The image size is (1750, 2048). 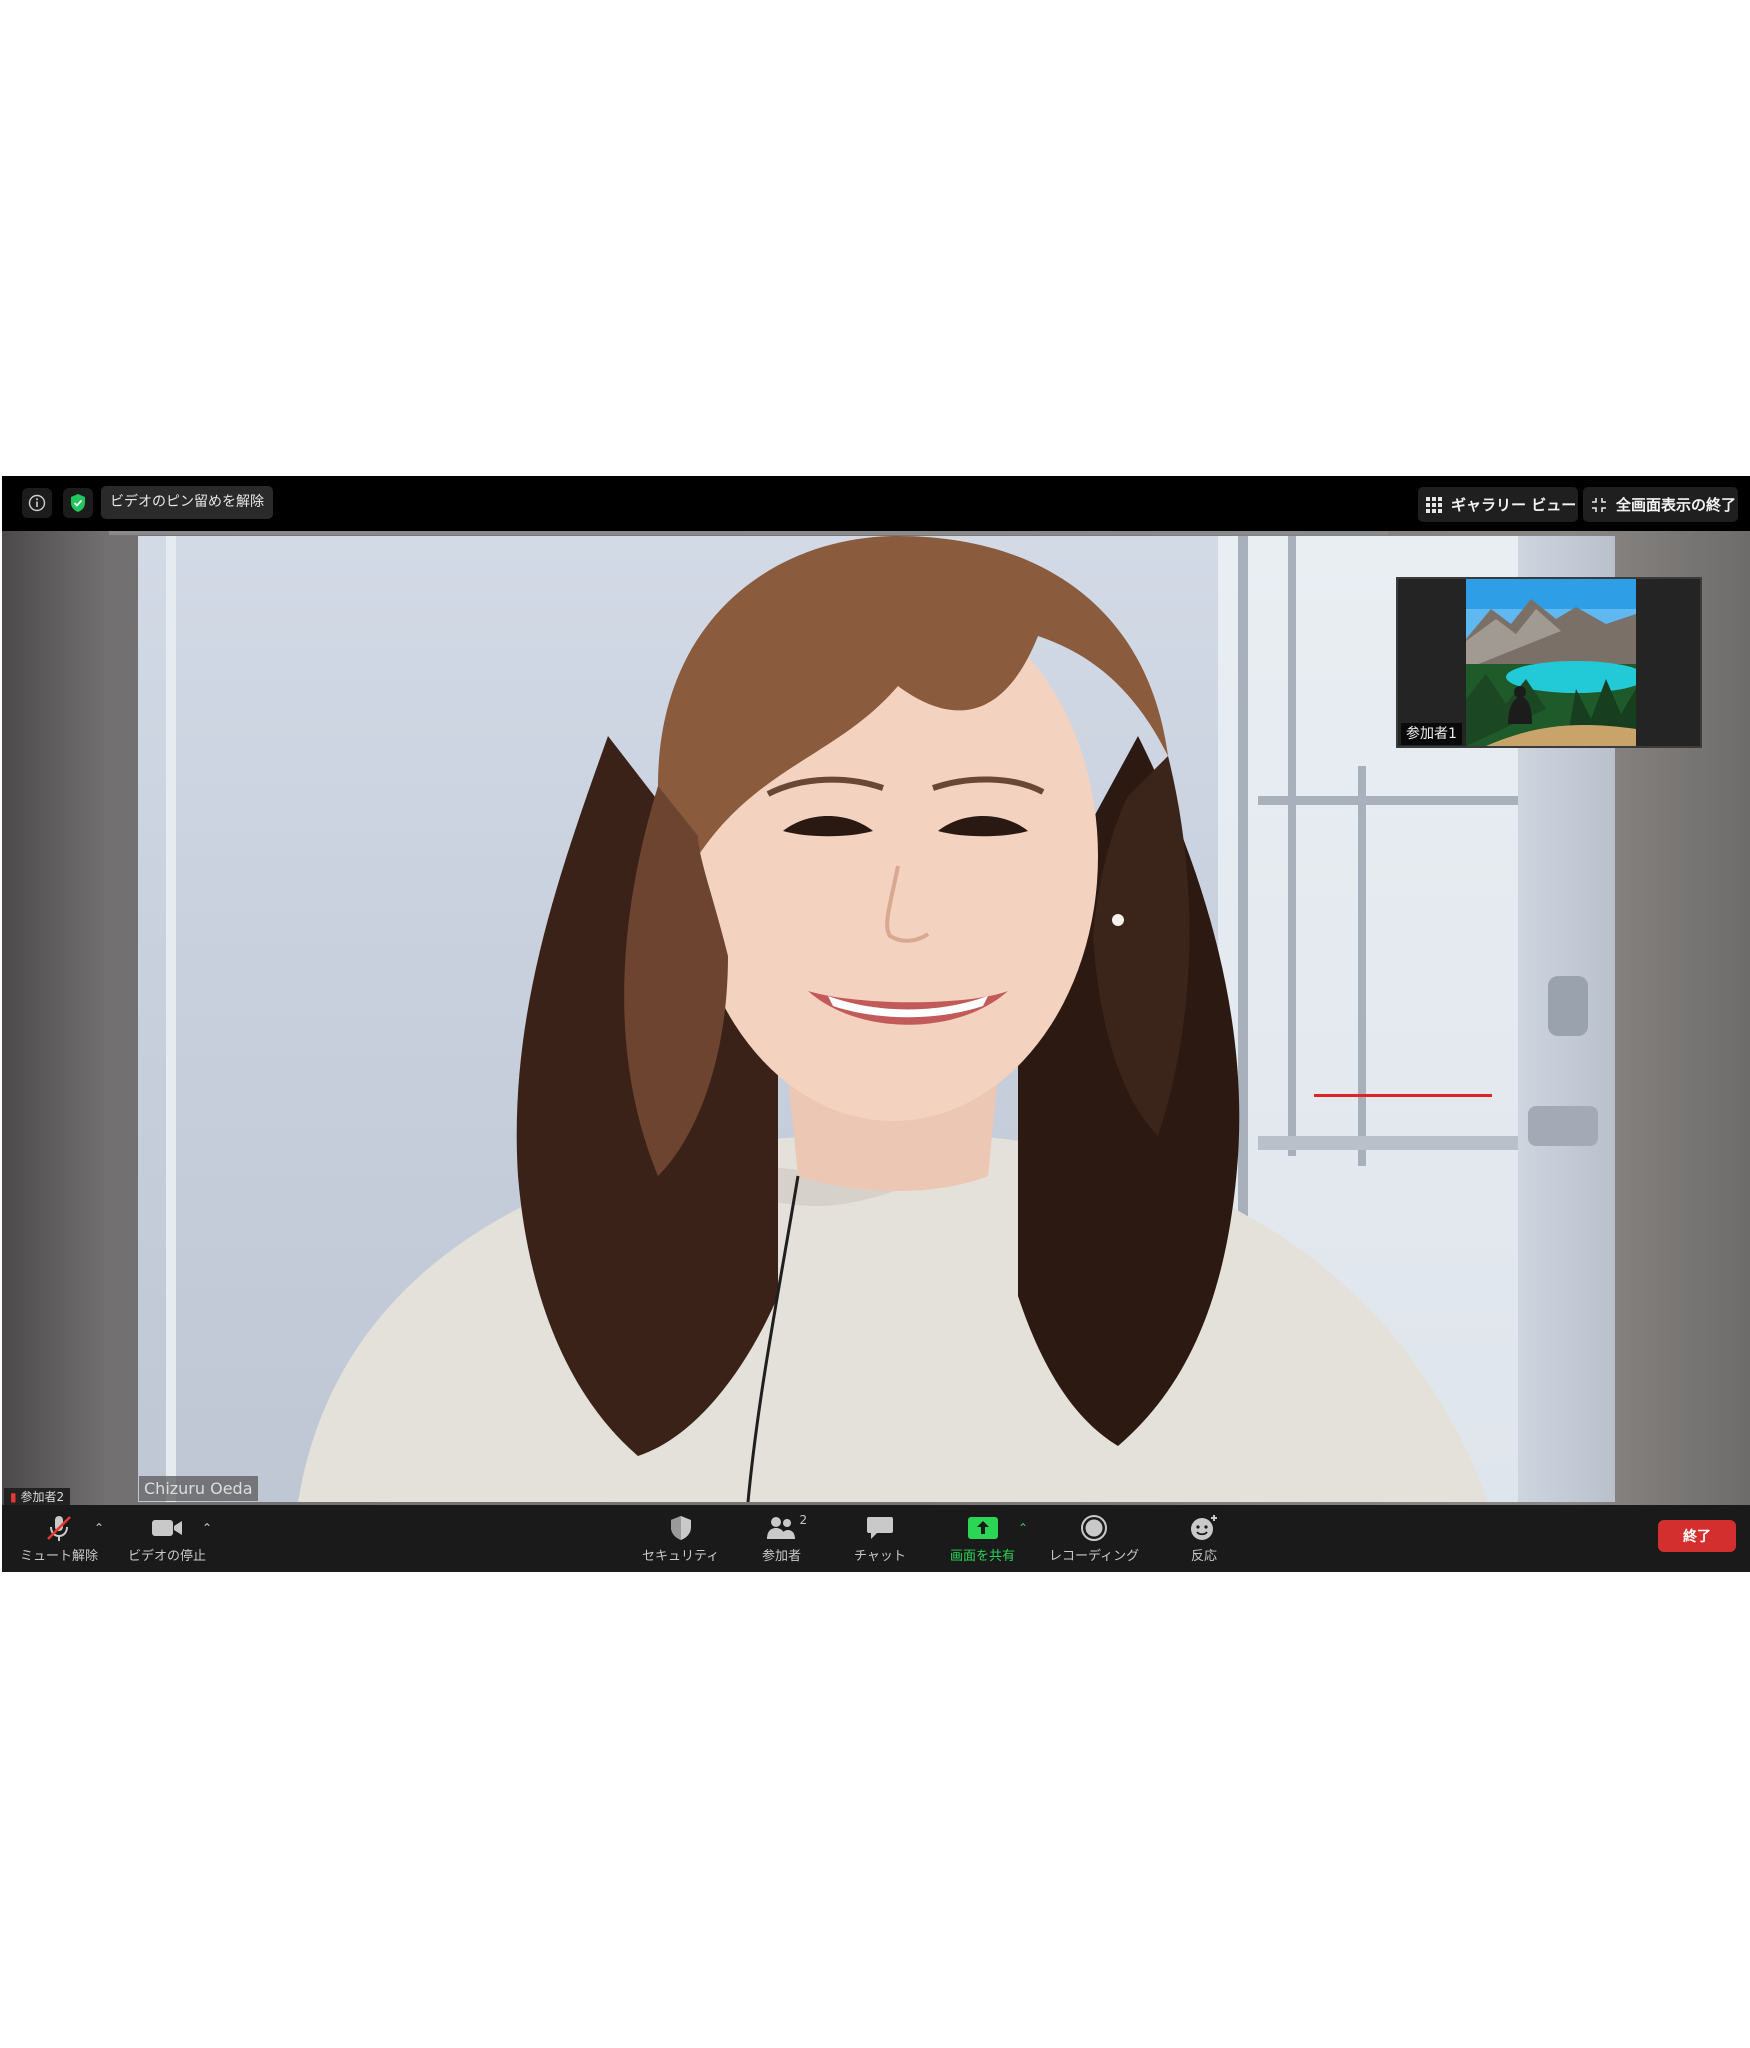 I want to click on record-button: レコーディング, so click(x=1094, y=1538).